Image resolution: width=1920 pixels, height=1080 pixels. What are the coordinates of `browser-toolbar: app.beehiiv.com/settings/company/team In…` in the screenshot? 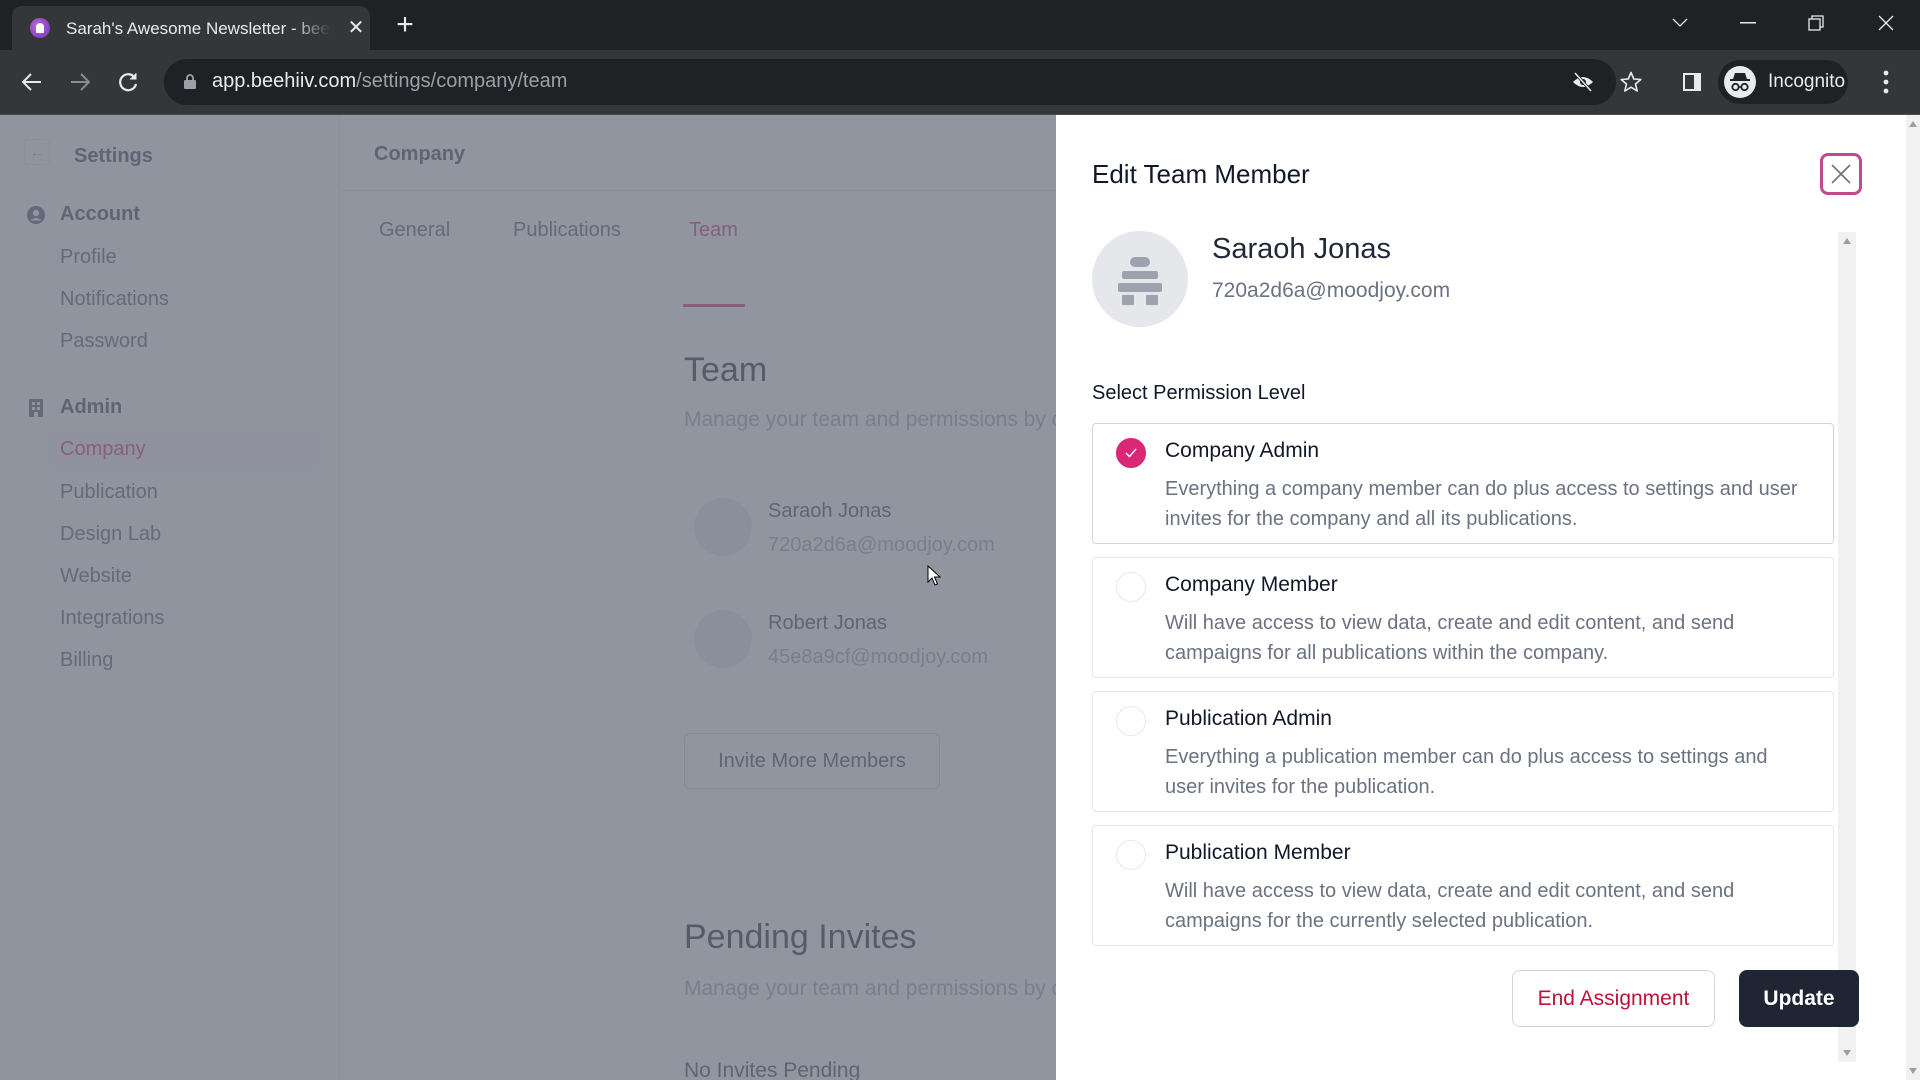 It's located at (960, 82).